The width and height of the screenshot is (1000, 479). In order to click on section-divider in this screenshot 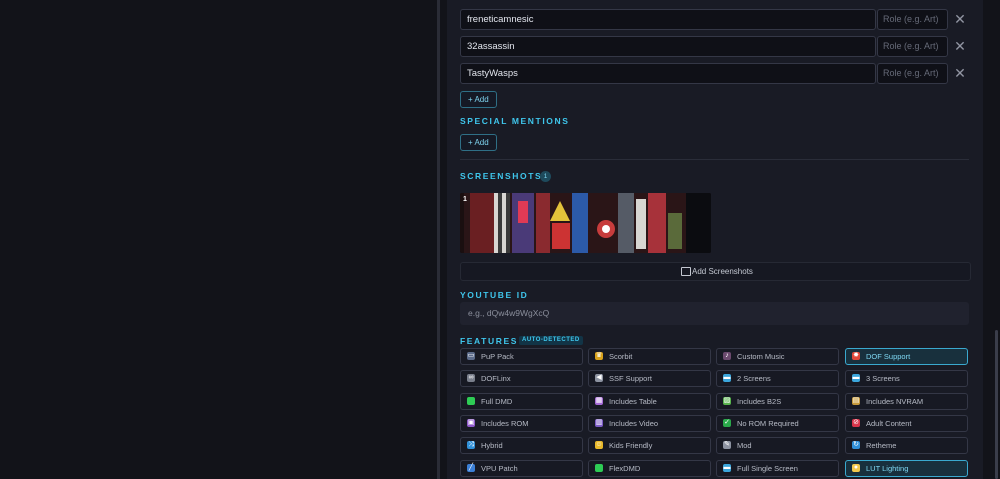, I will do `click(714, 159)`.